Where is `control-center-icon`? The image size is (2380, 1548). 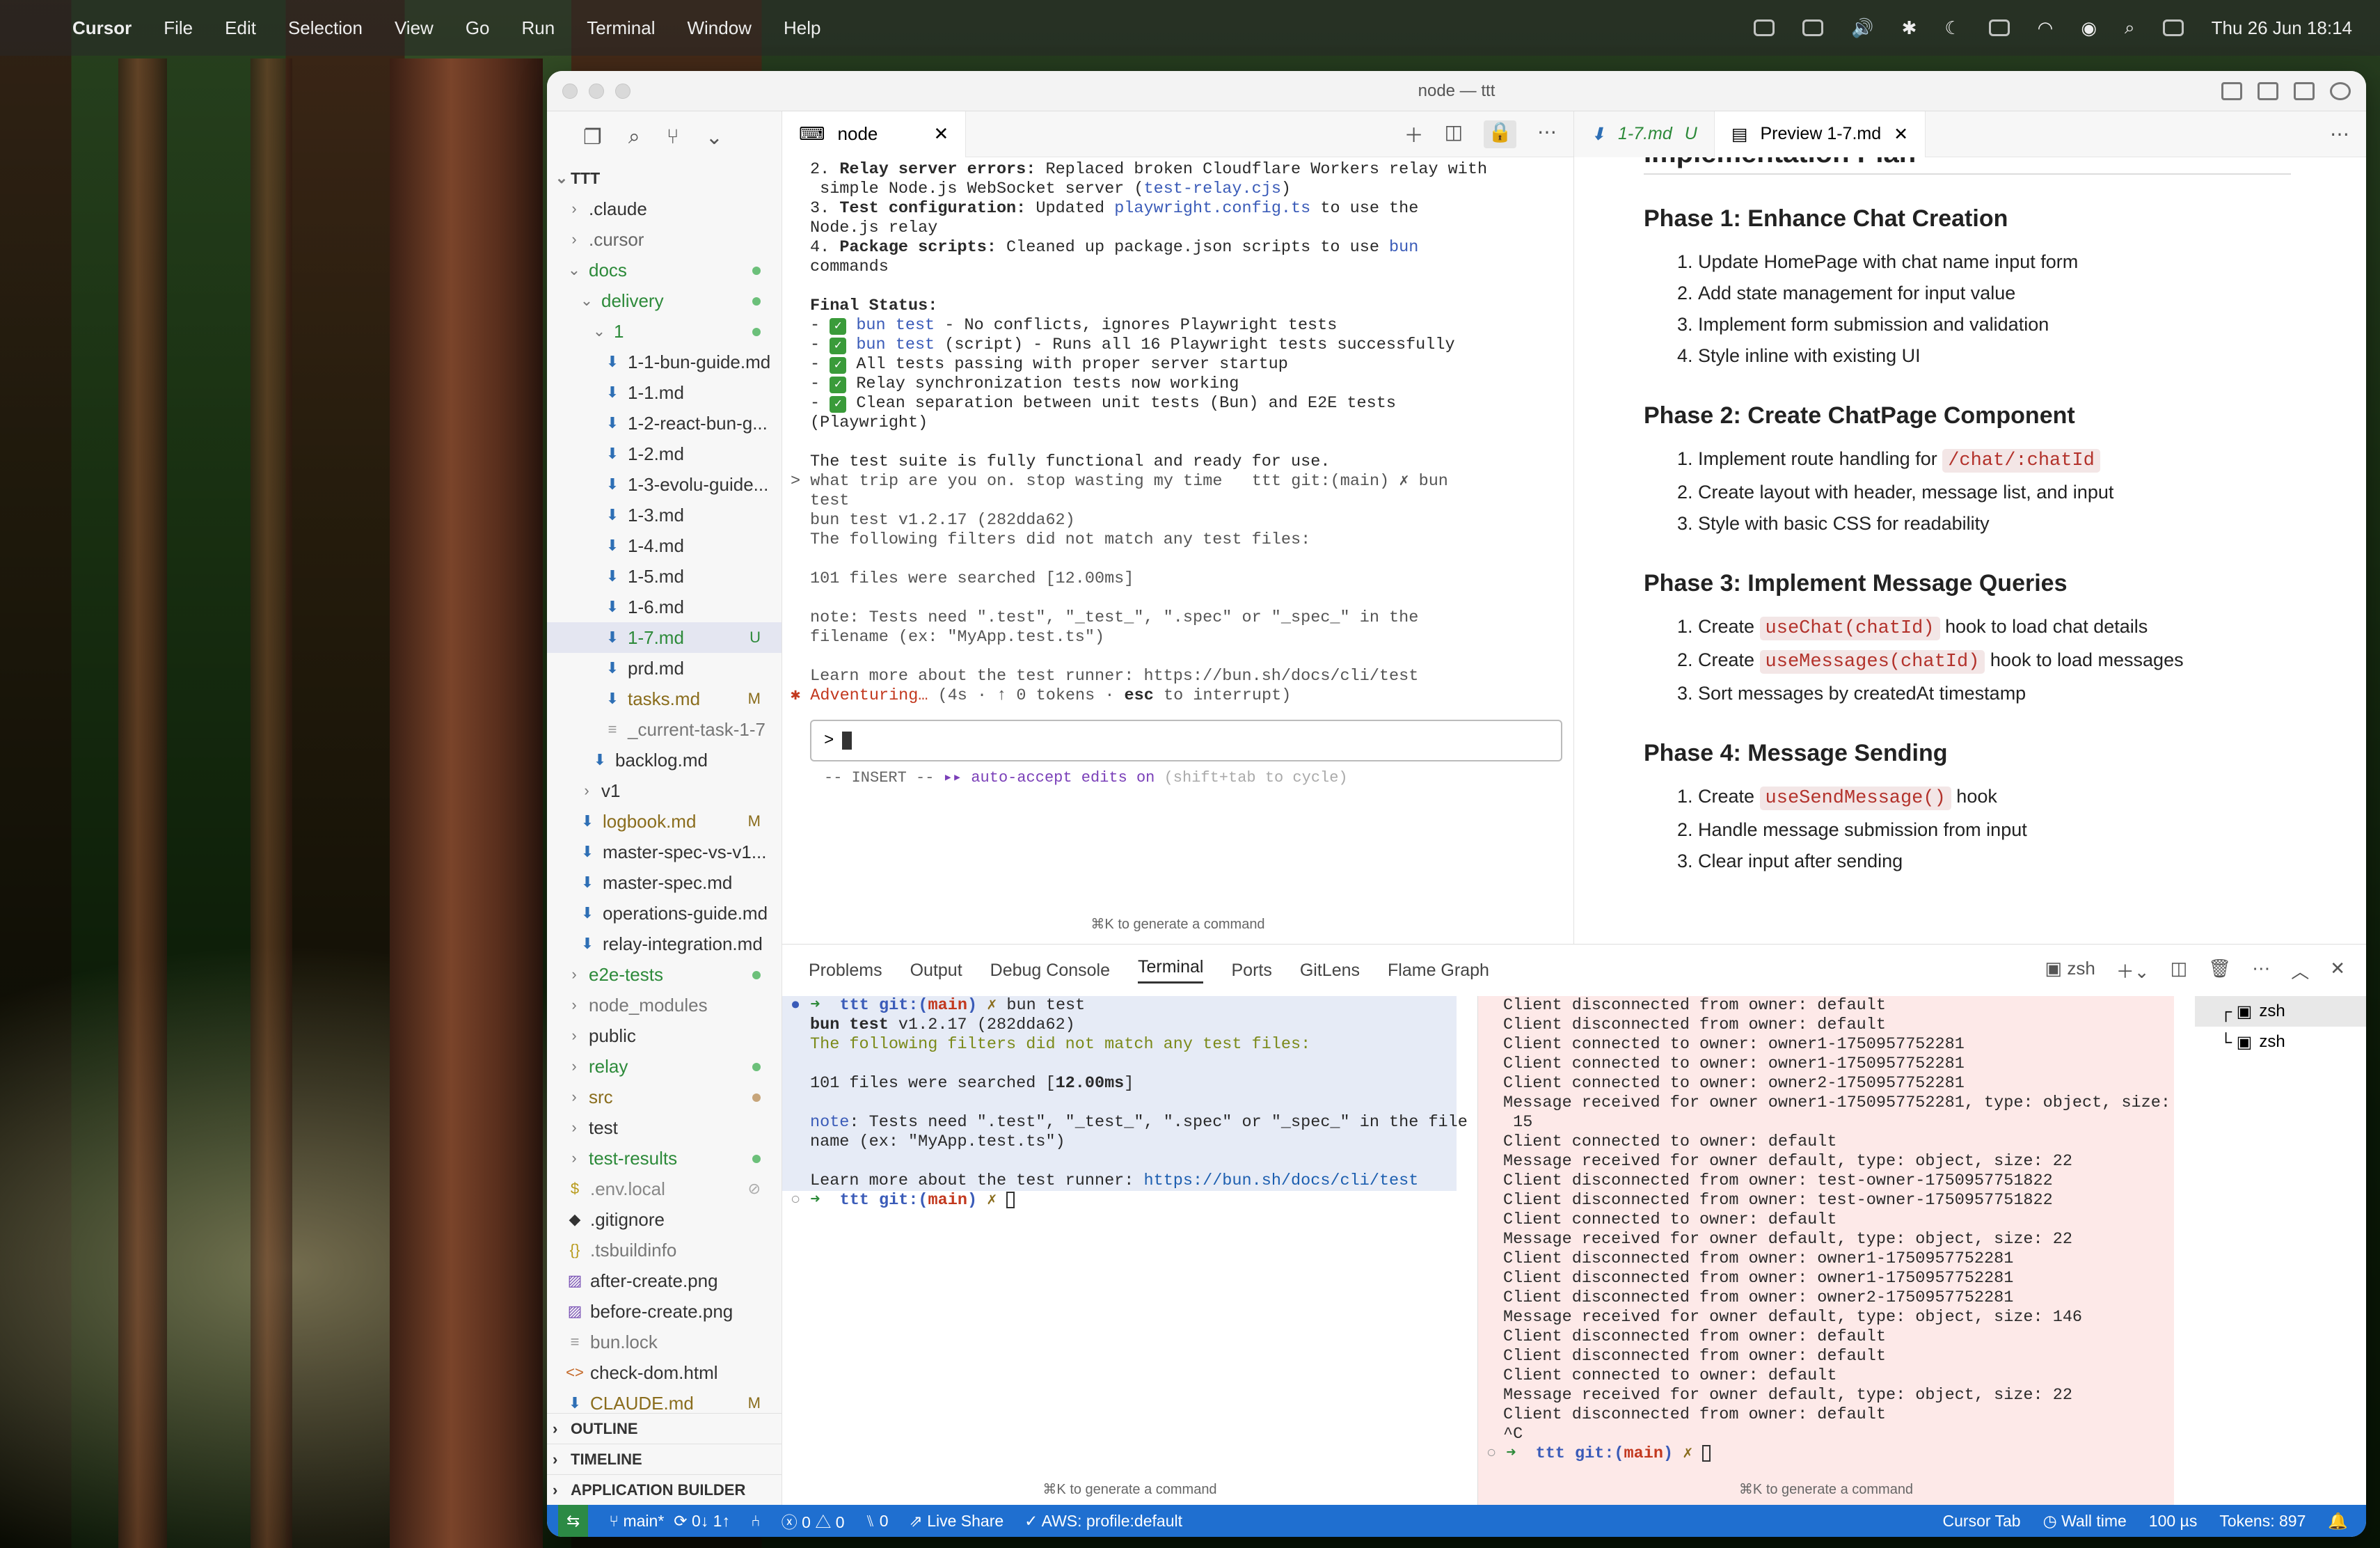 control-center-icon is located at coordinates (2173, 27).